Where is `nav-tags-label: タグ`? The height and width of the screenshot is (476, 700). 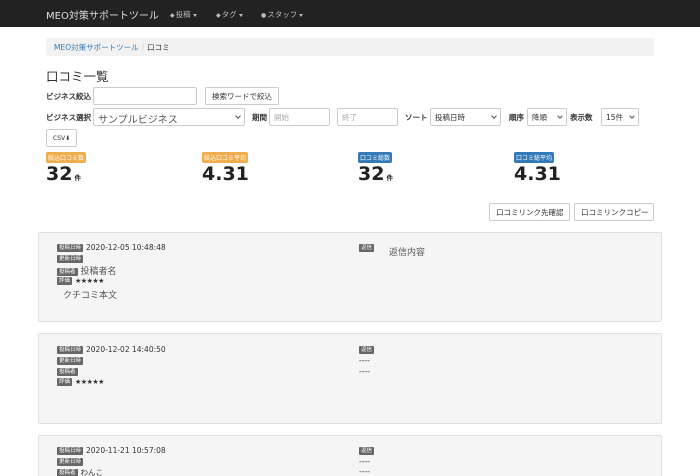
nav-tags-label: タグ is located at coordinates (229, 14).